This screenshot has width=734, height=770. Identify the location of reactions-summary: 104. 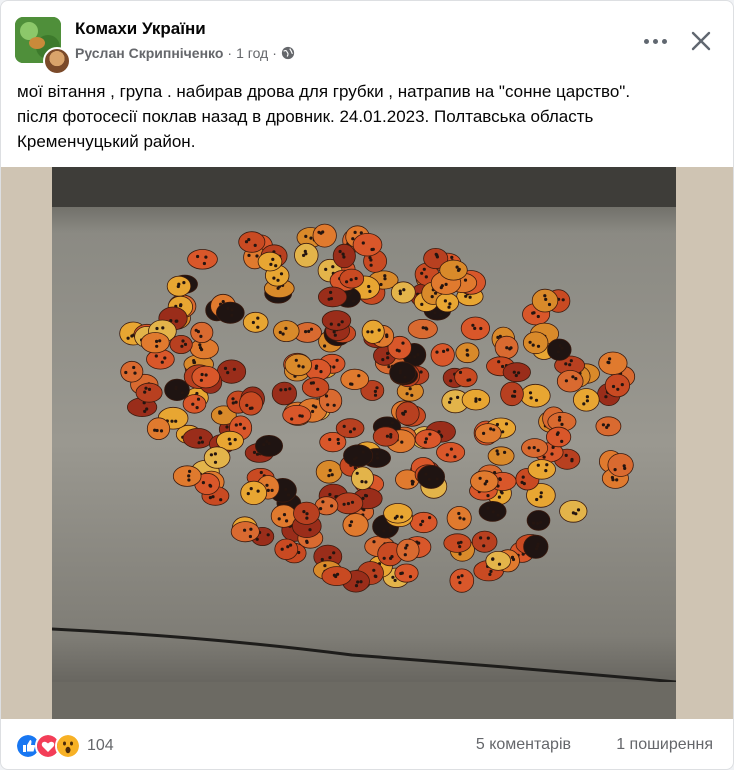
(64, 746).